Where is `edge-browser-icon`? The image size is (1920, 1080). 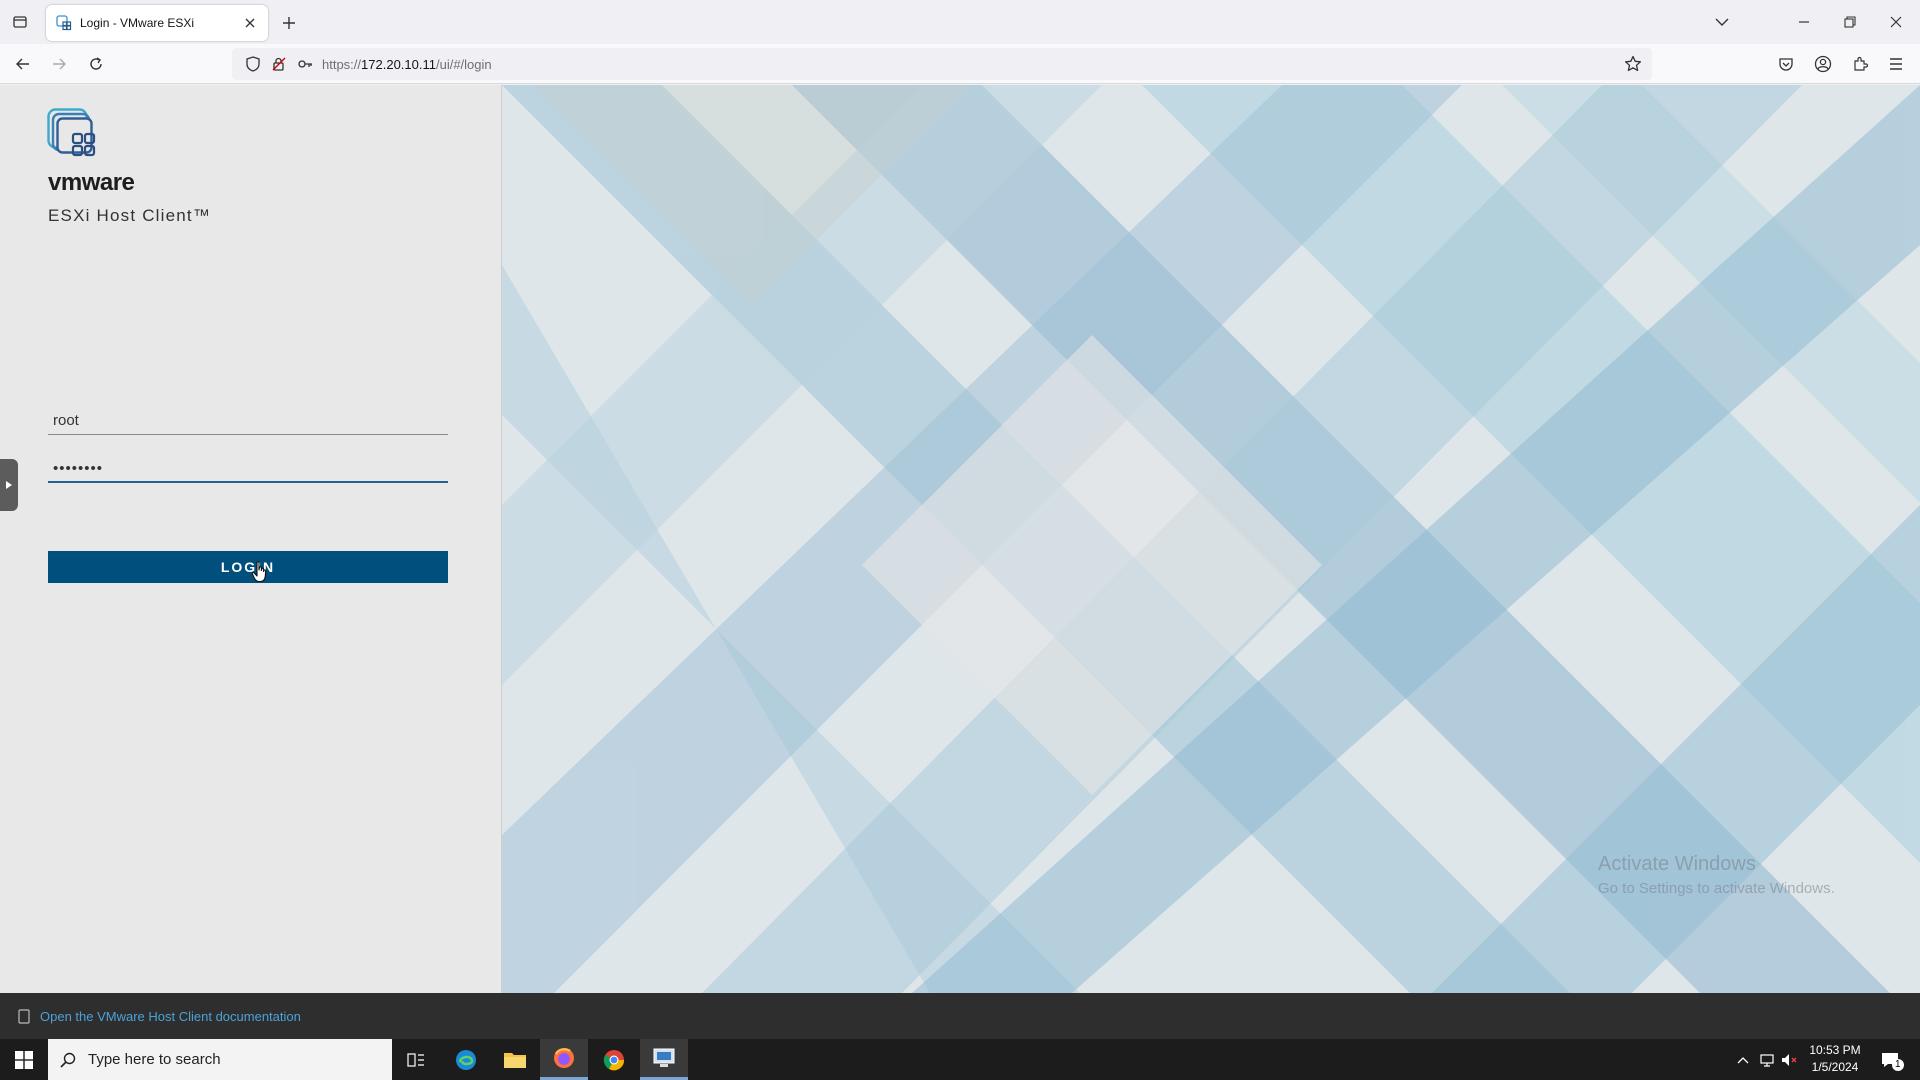
edge-browser-icon is located at coordinates (466, 1059).